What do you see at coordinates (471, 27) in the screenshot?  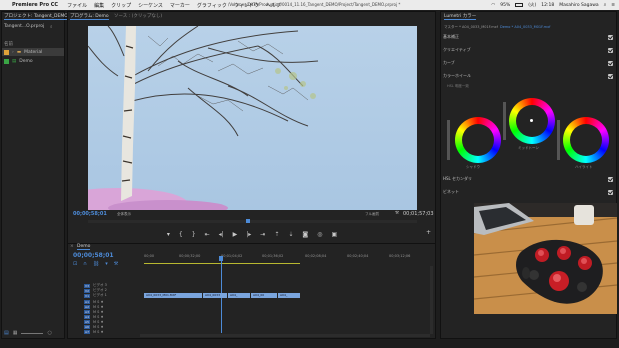 I see `breadcrumb-master: マスター * A04_0033_M01F.mxf` at bounding box center [471, 27].